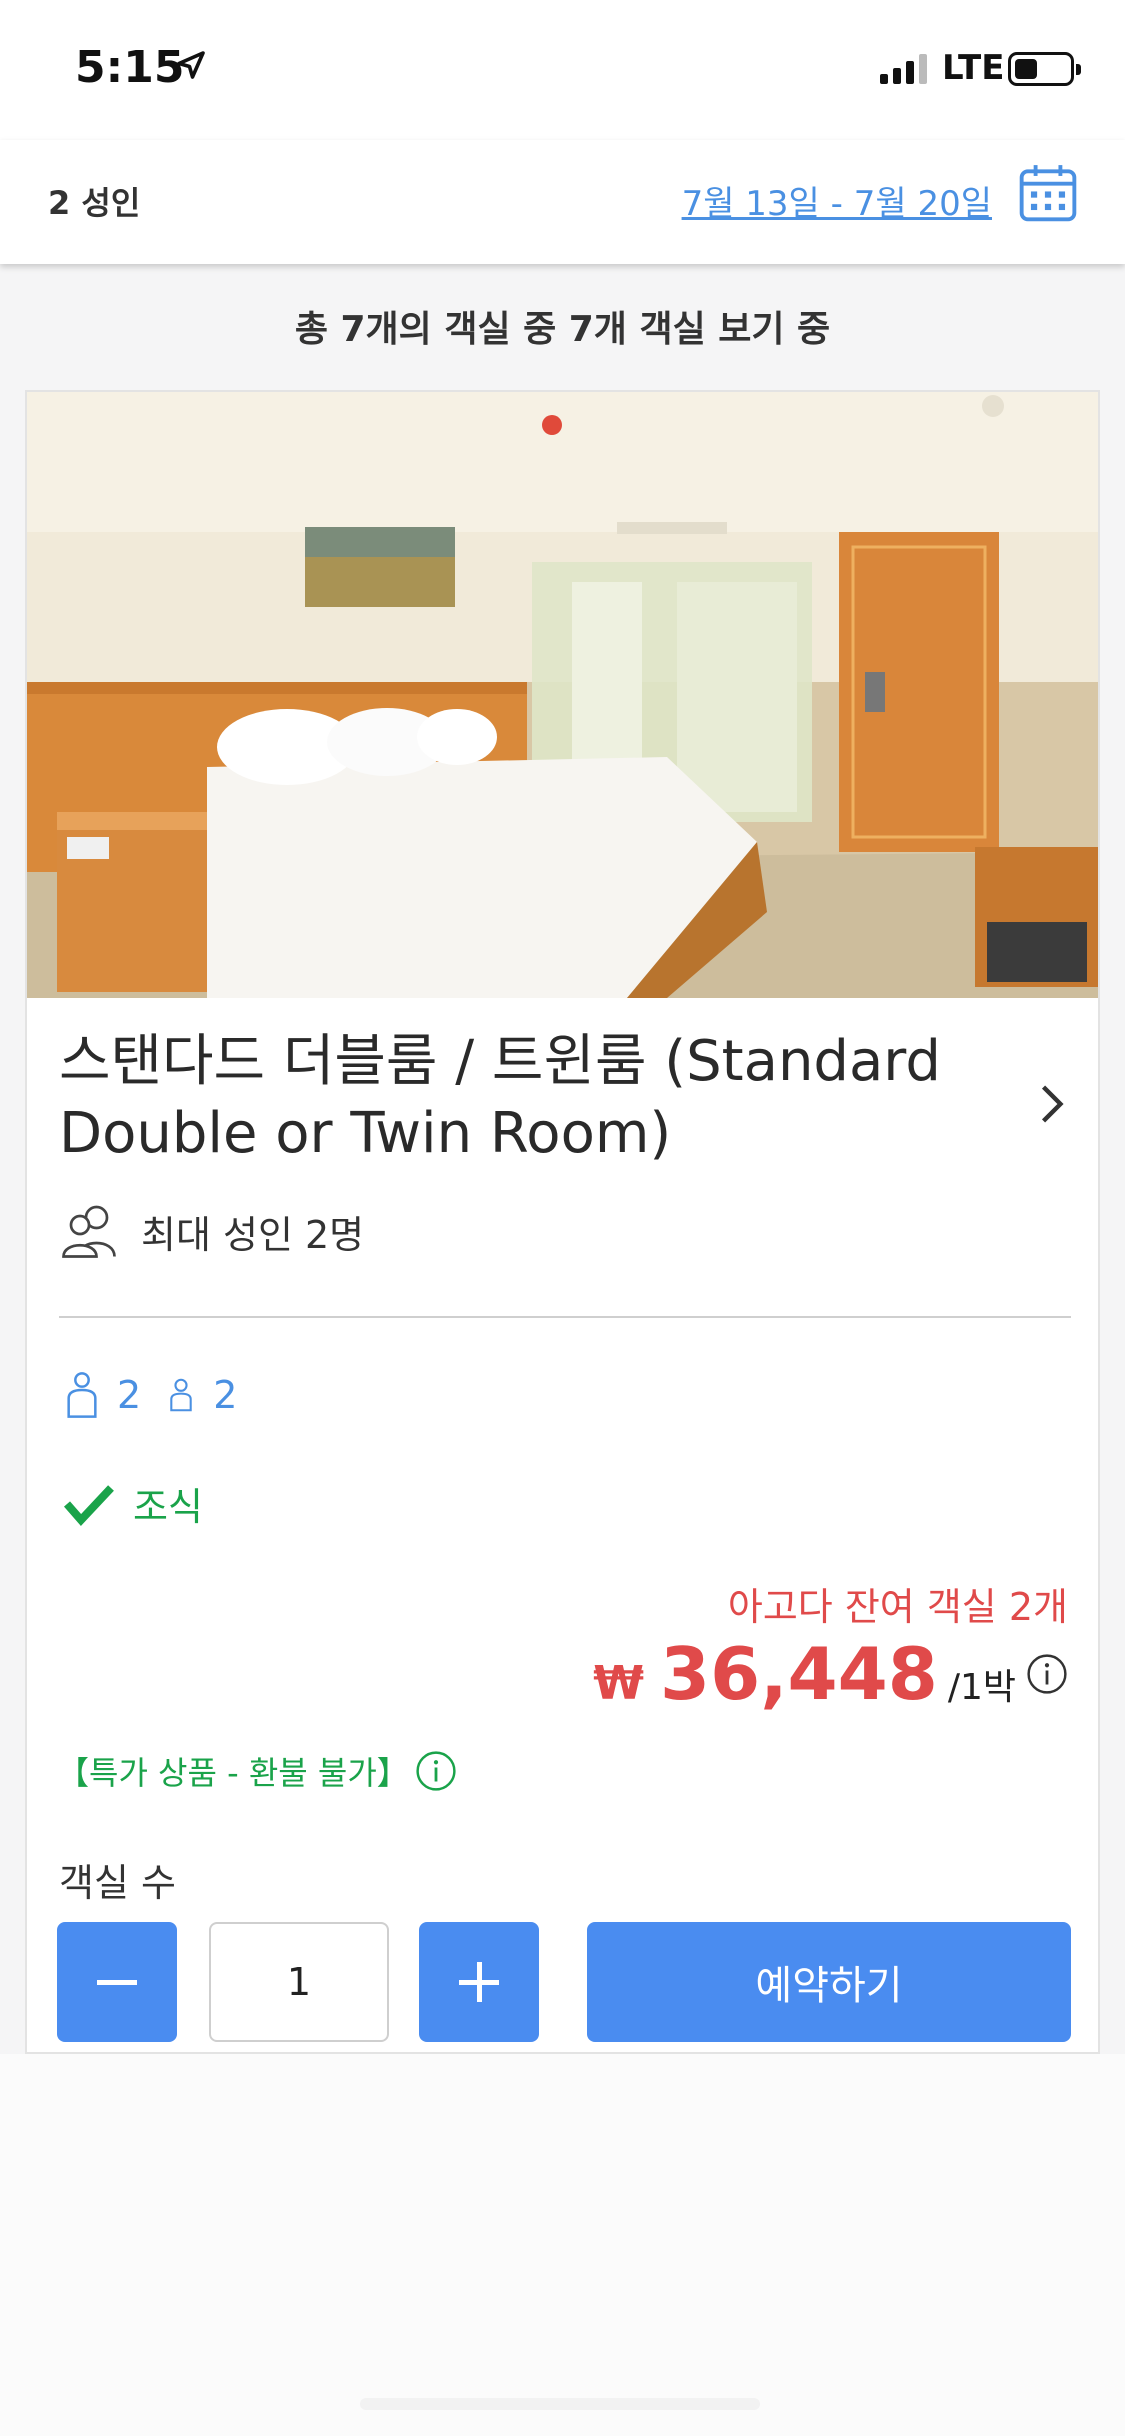  Describe the element at coordinates (903, 68) in the screenshot. I see `signal-icon` at that location.